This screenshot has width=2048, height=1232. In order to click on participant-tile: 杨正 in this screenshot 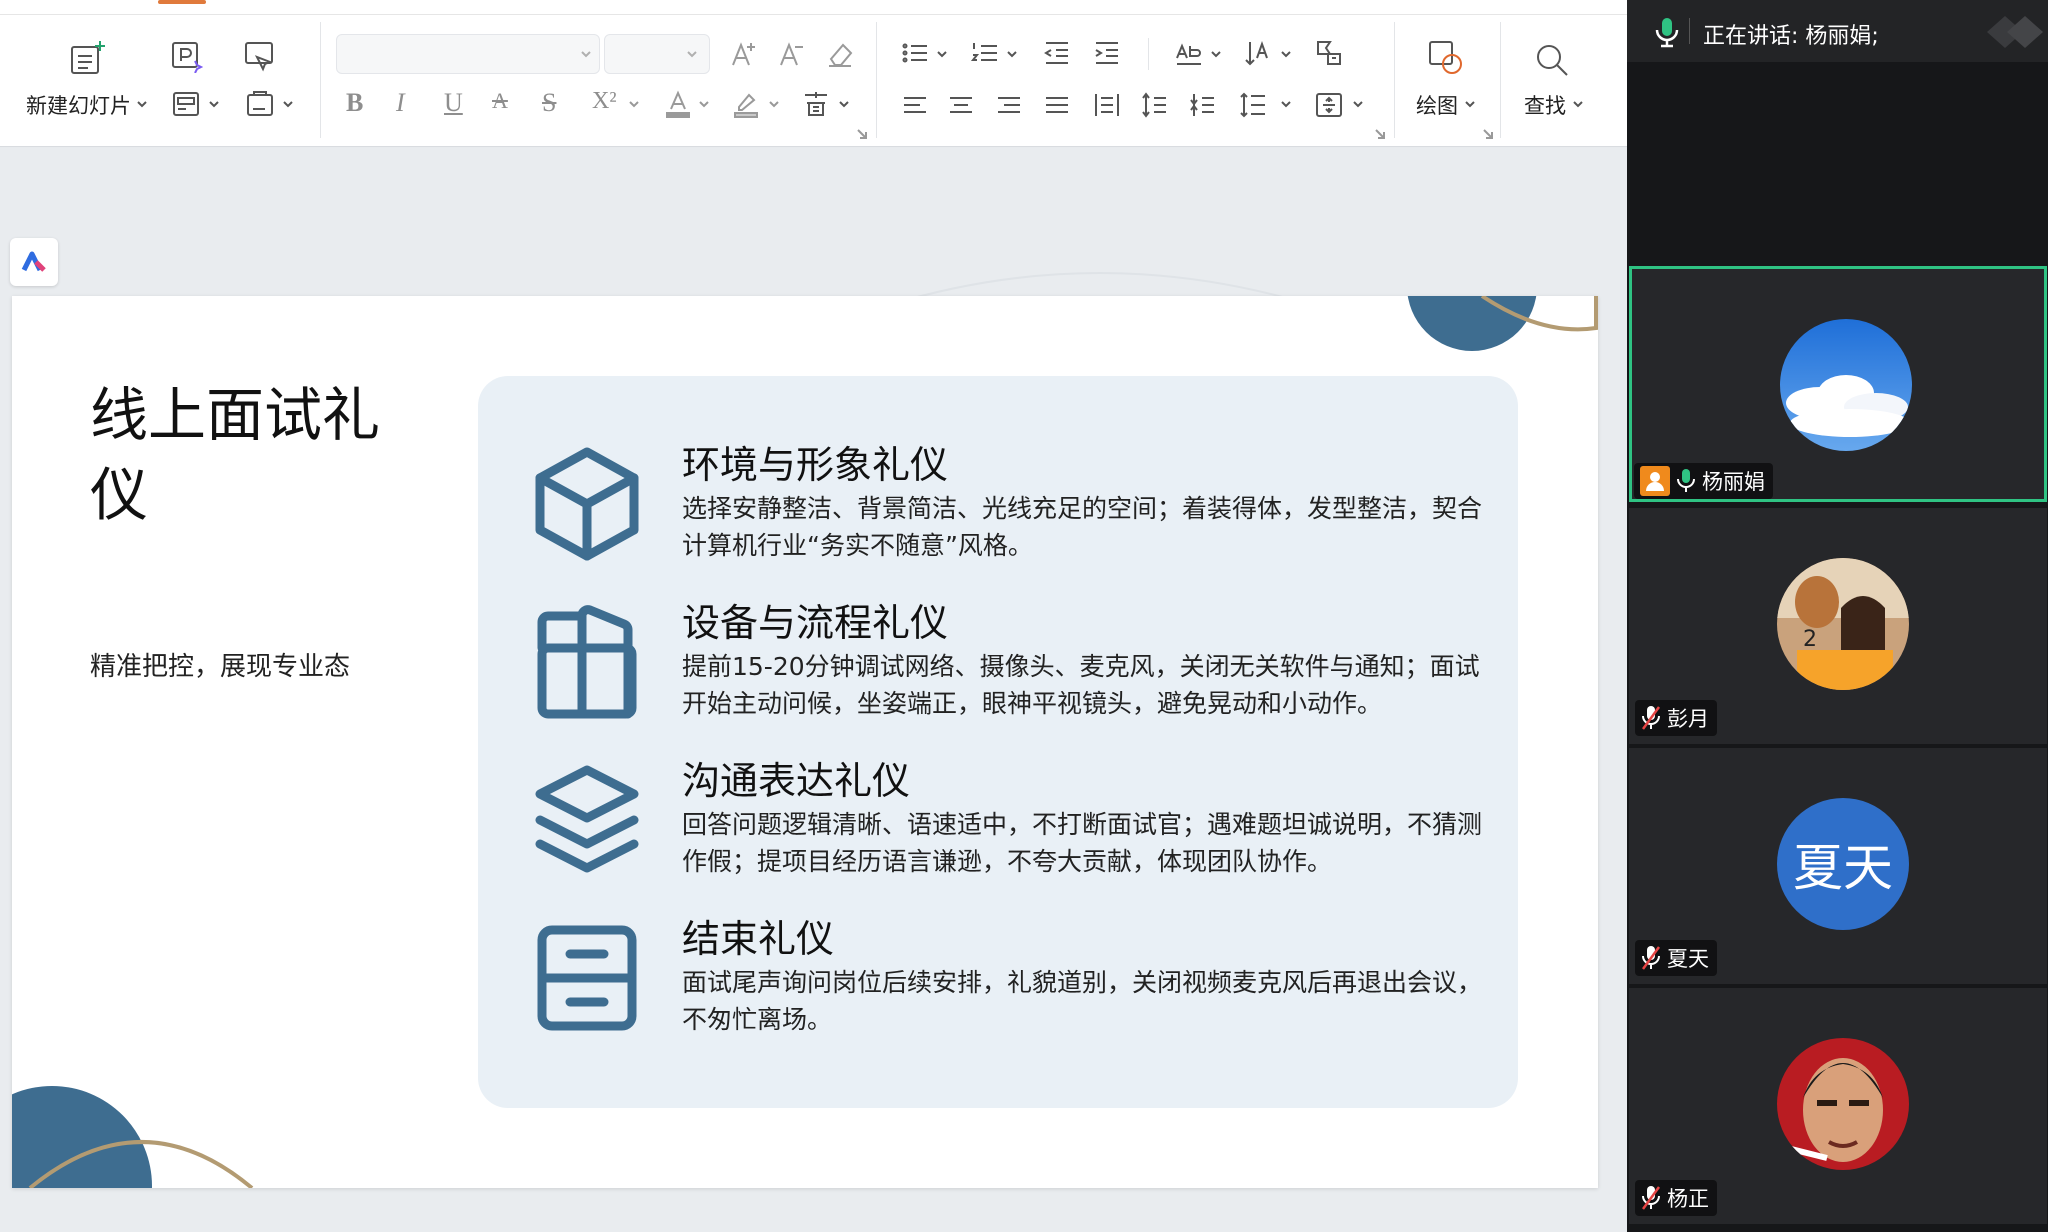, I will do `click(1838, 1106)`.